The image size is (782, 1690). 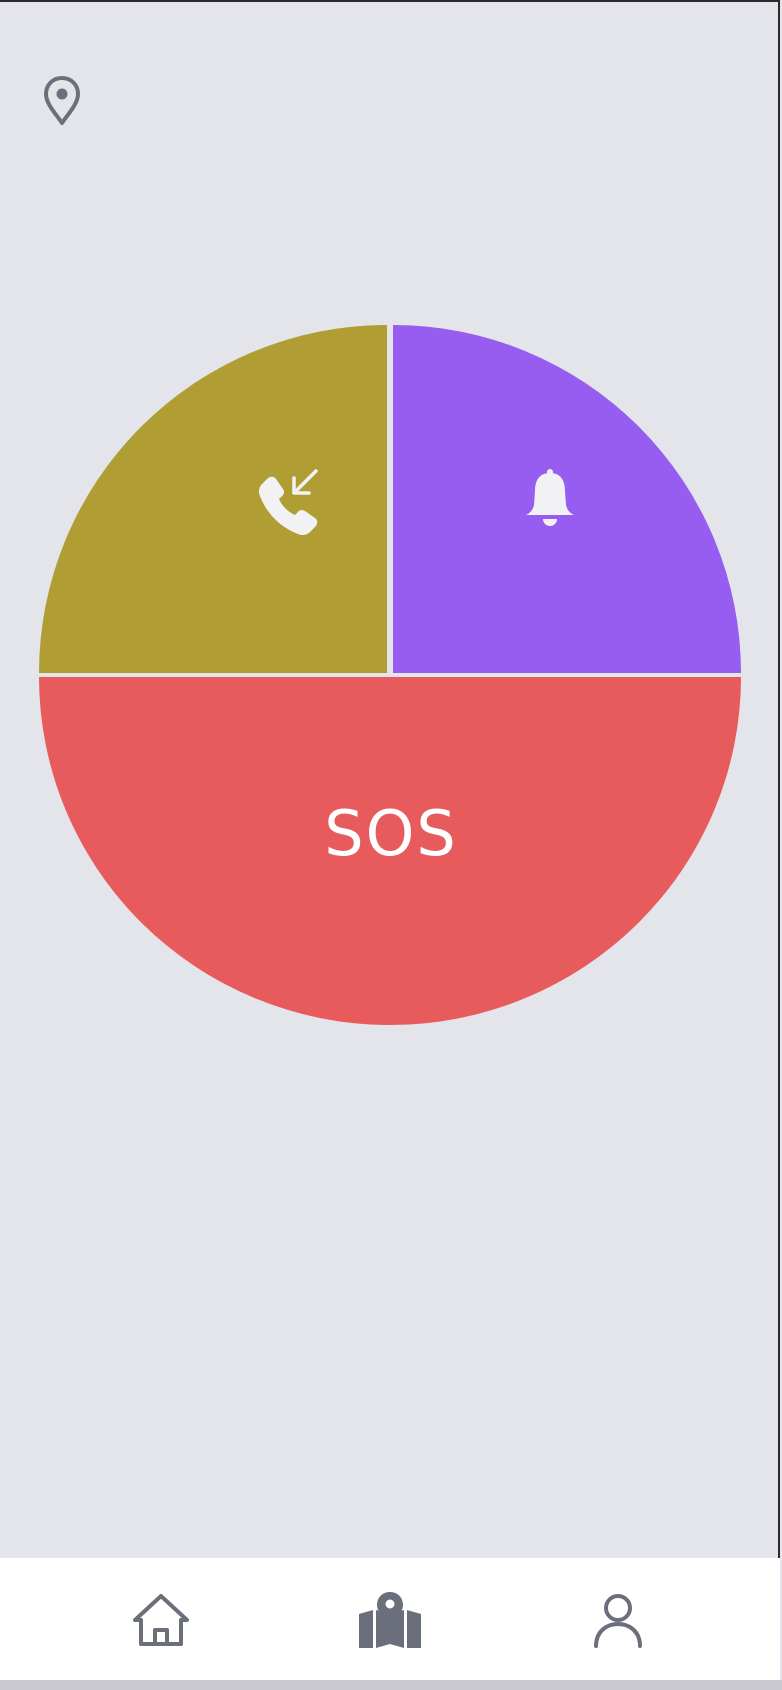 I want to click on nav-home, so click(x=161, y=1620).